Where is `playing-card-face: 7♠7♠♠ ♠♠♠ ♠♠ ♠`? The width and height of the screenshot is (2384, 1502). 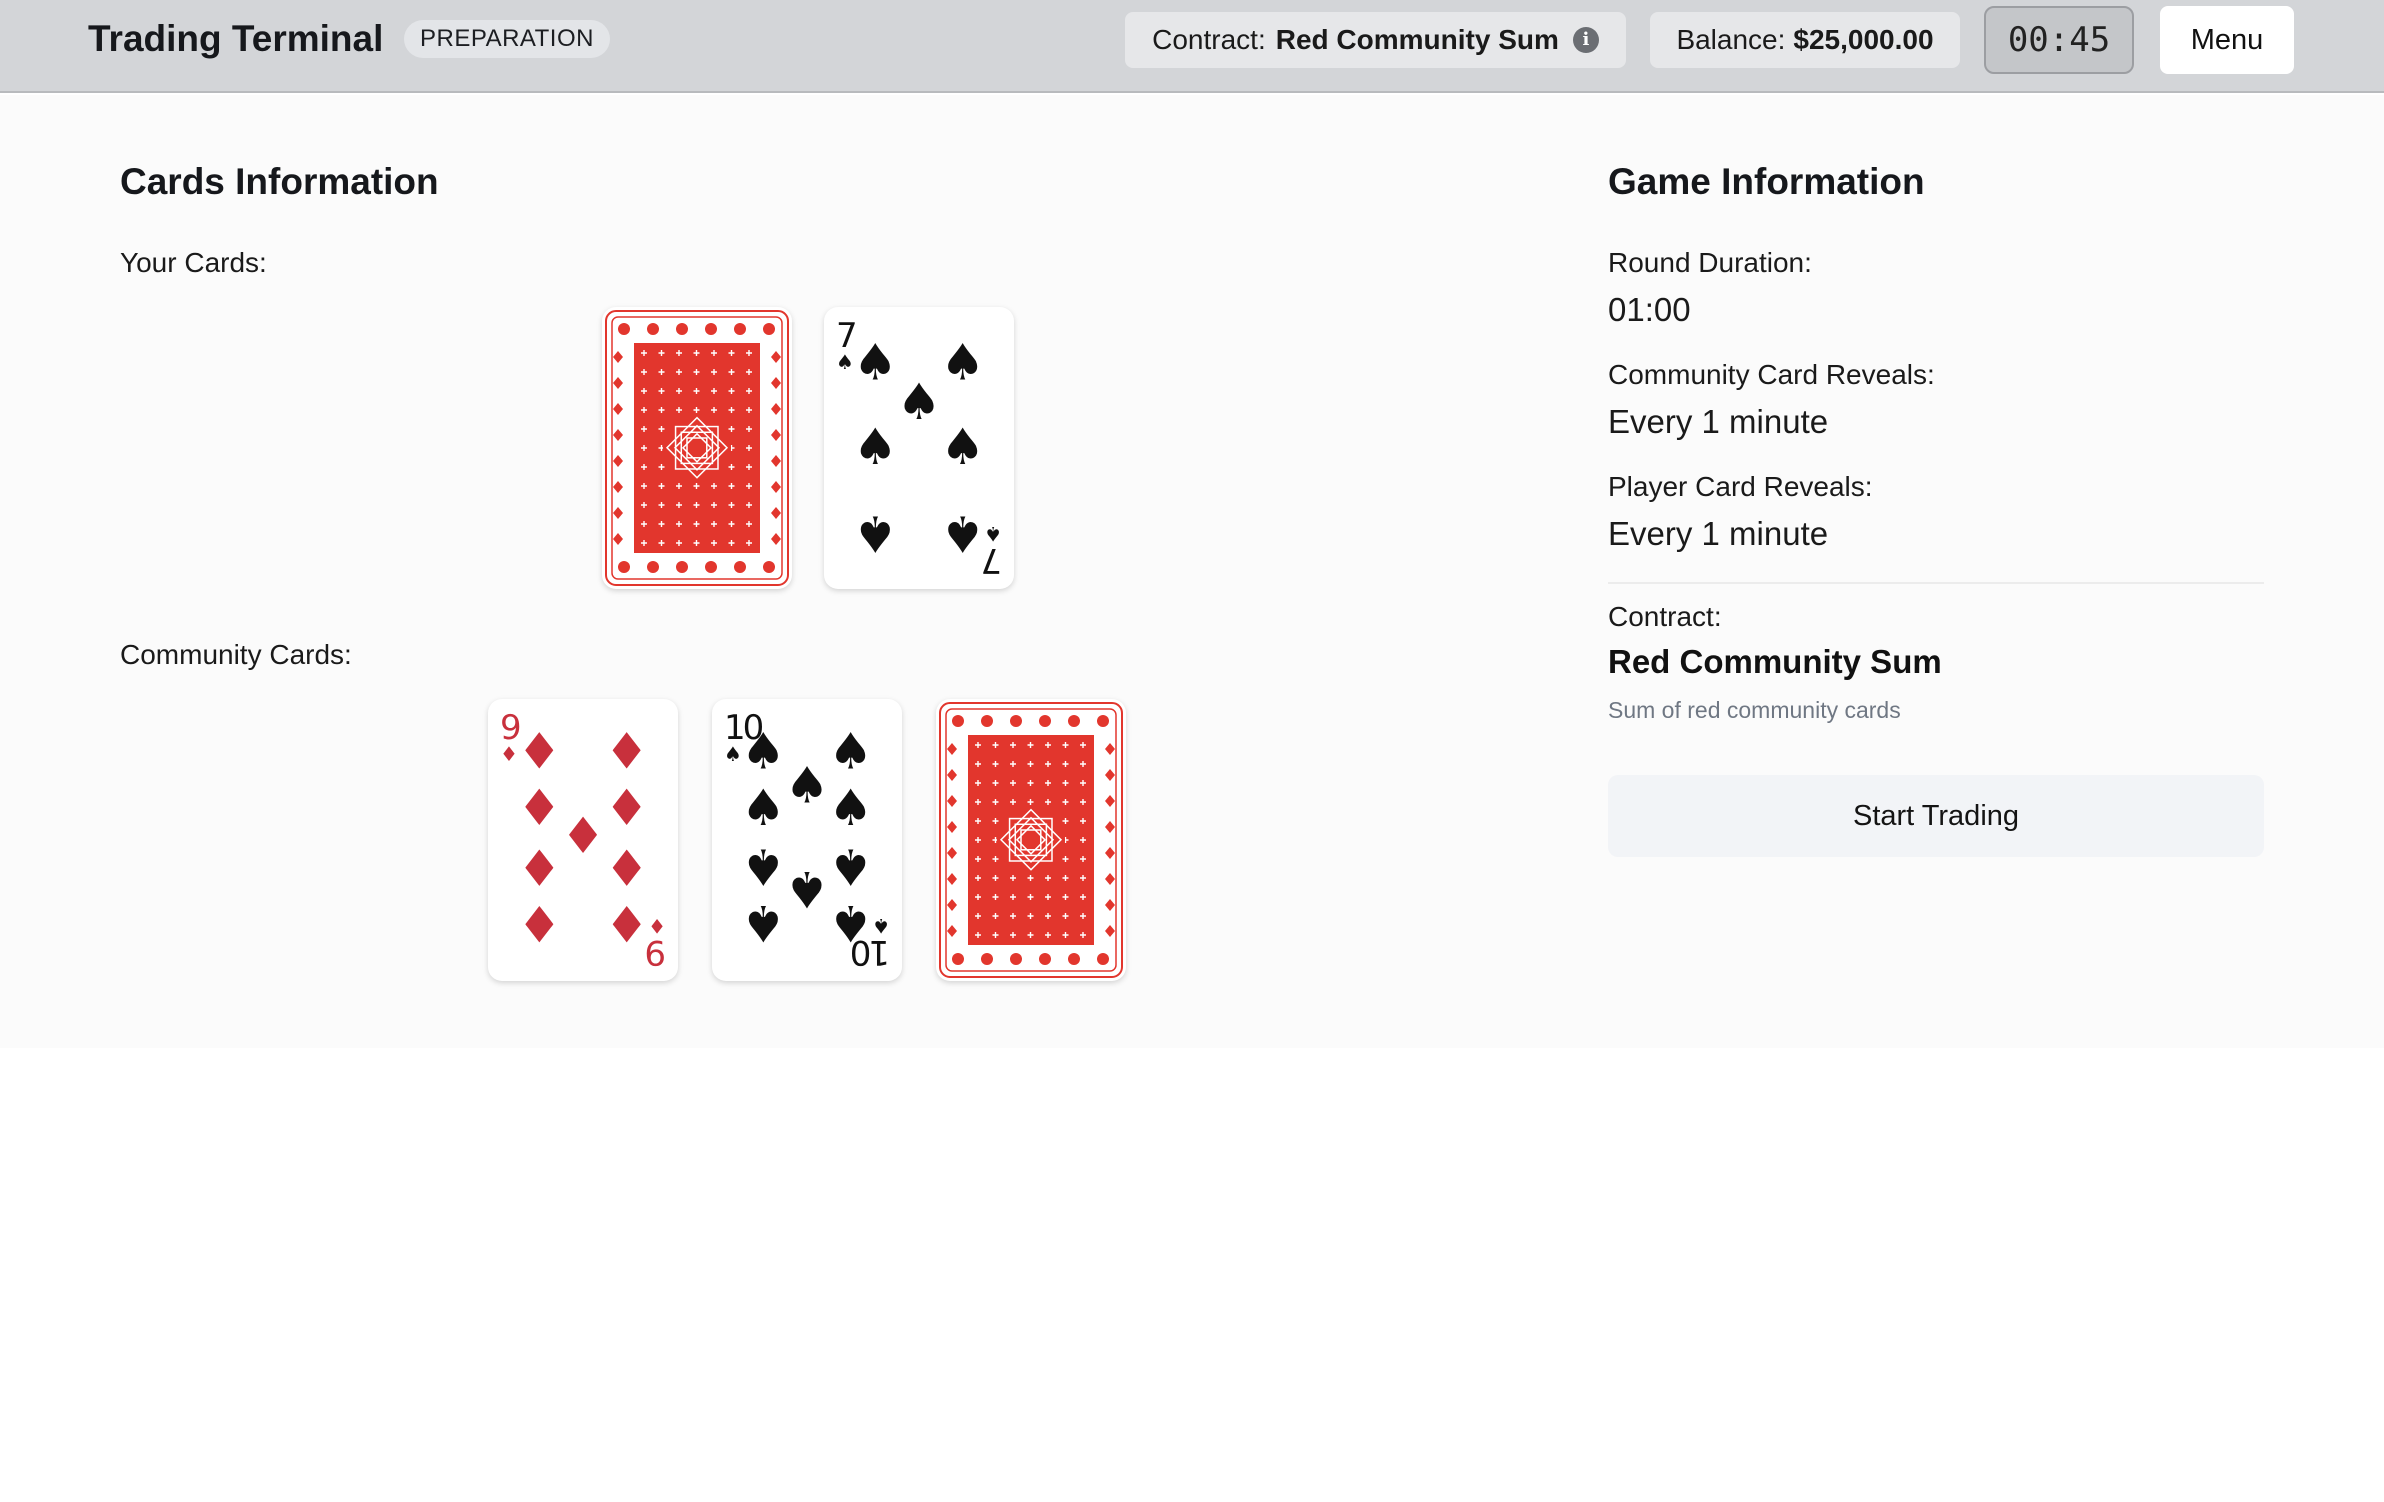 playing-card-face: 7♠7♠♠ ♠♠♠ ♠♠ ♠ is located at coordinates (919, 448).